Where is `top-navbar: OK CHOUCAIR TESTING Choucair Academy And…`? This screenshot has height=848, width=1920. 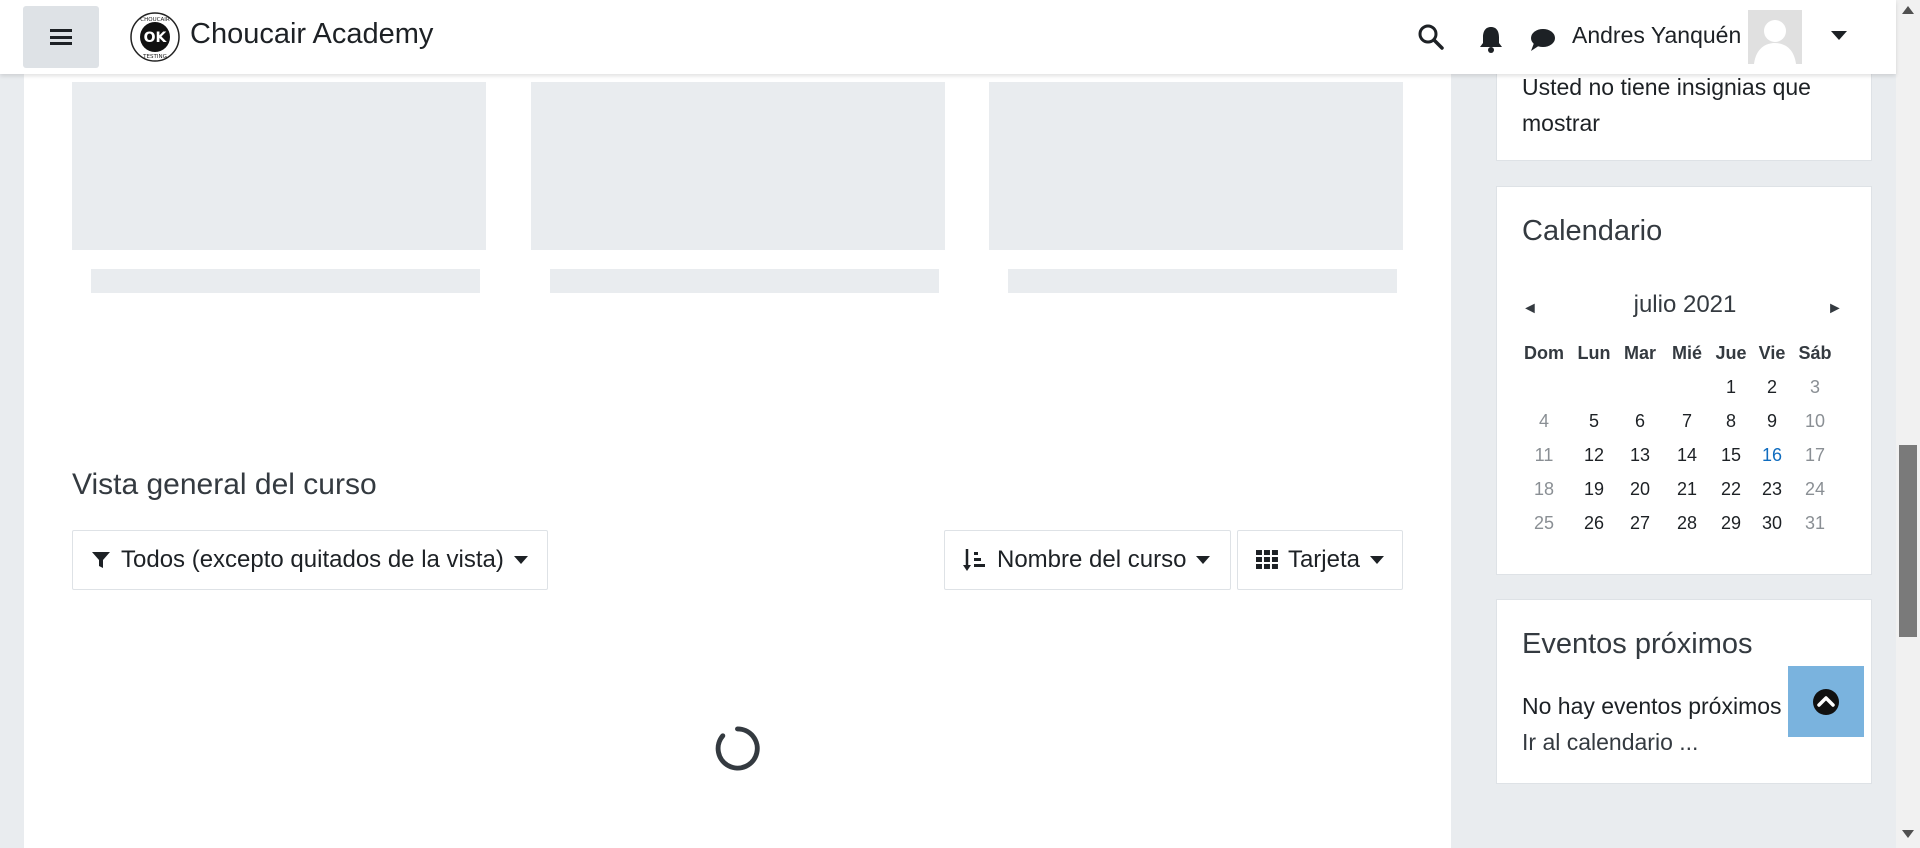
top-navbar: OK CHOUCAIR TESTING Choucair Academy And… is located at coordinates (948, 37).